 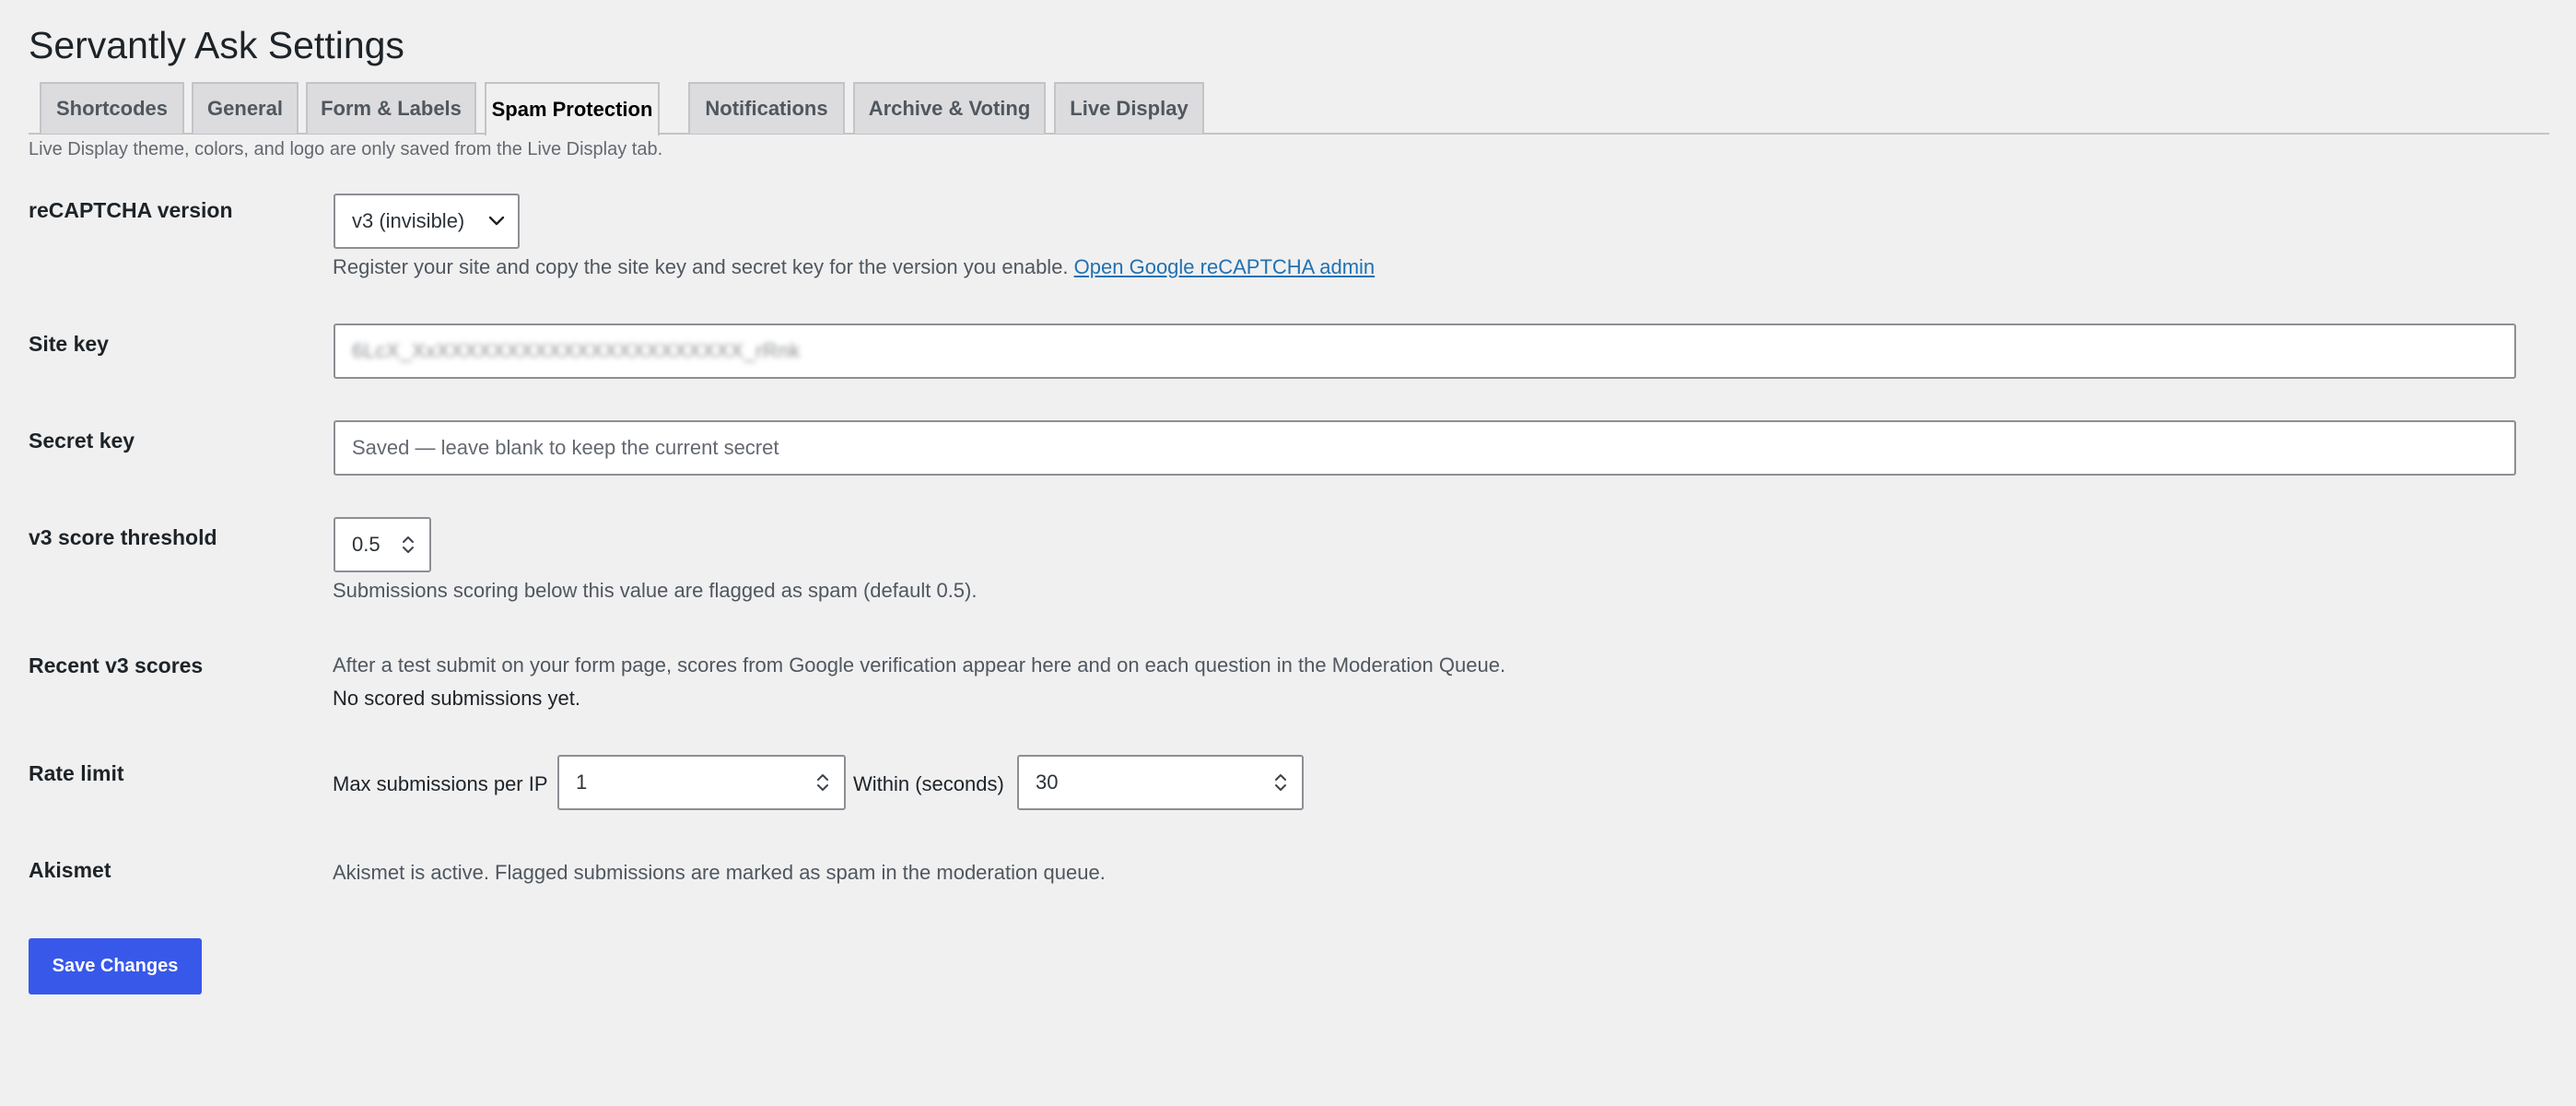 What do you see at coordinates (366, 544) in the screenshot?
I see `threshold-value: 0.5` at bounding box center [366, 544].